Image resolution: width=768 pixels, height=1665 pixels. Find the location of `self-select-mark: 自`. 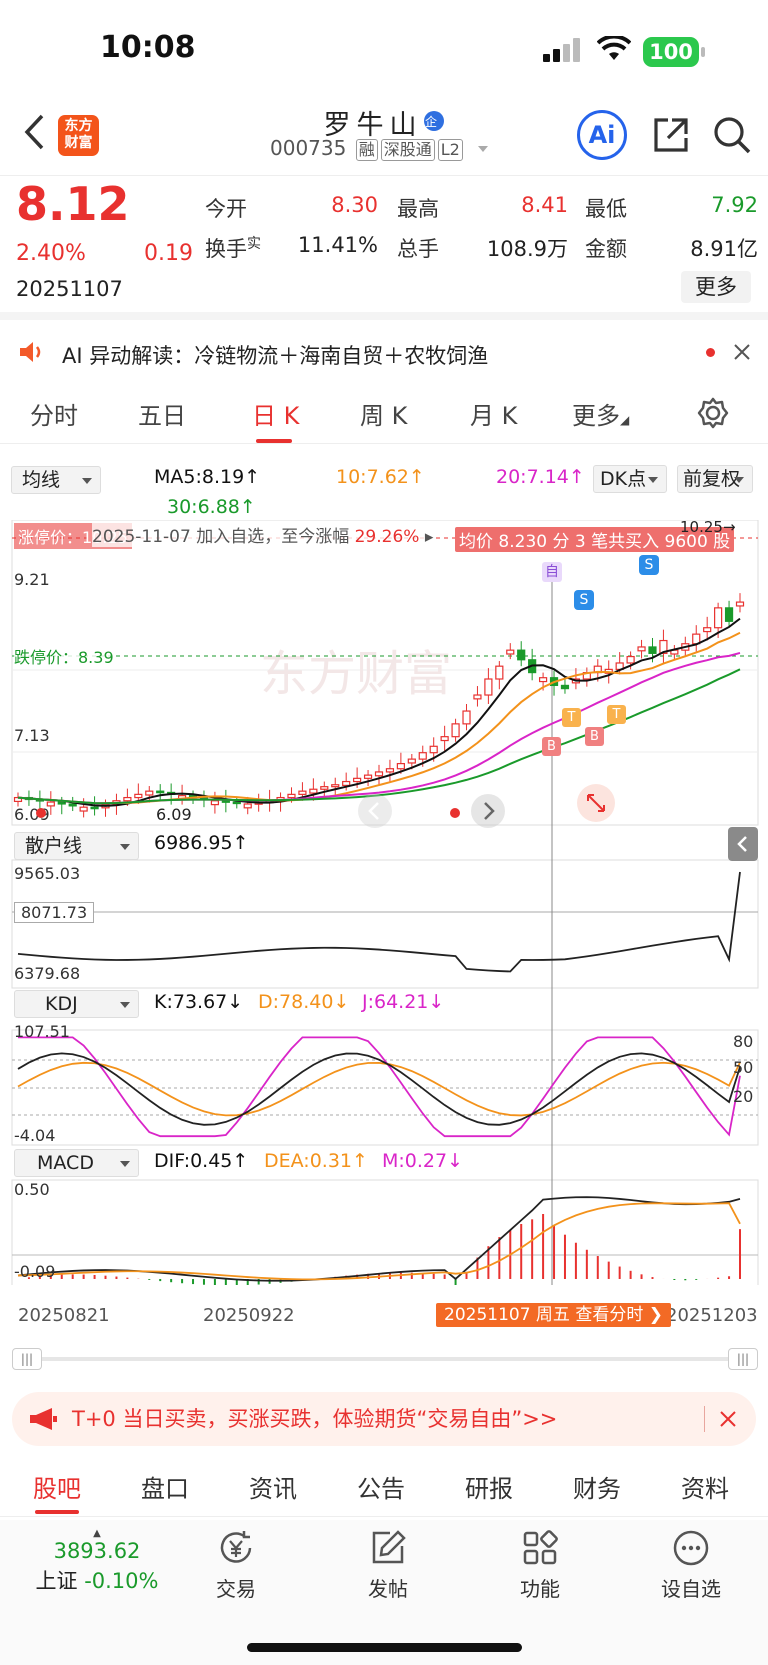

self-select-mark: 自 is located at coordinates (552, 572).